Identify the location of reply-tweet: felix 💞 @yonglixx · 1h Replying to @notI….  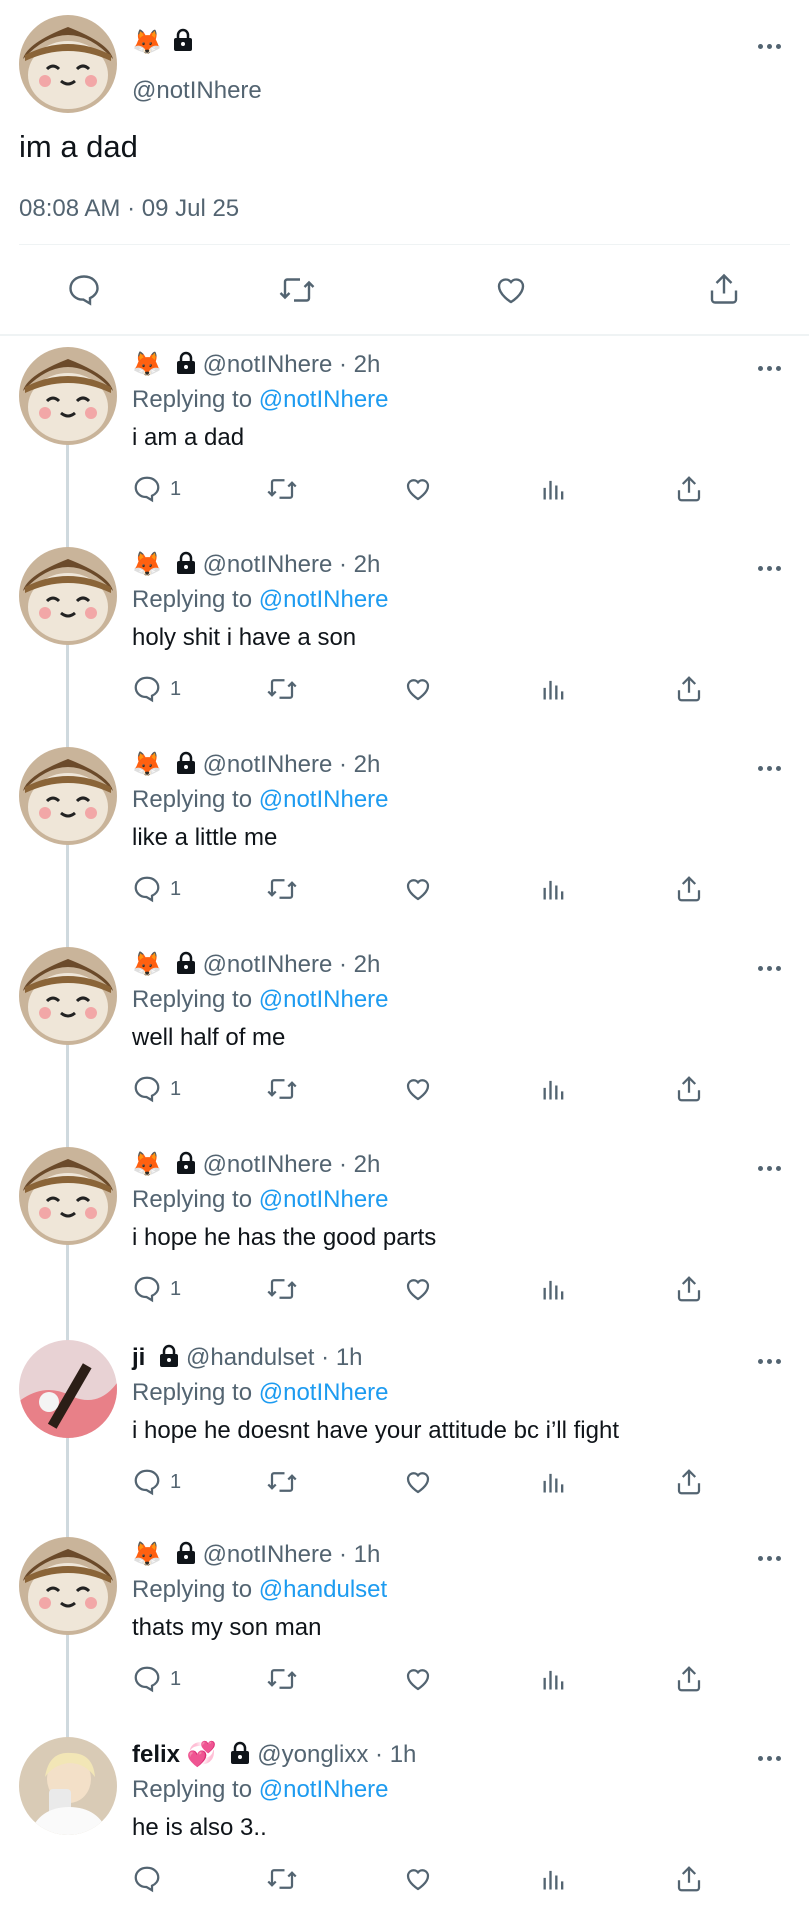
(404, 1827).